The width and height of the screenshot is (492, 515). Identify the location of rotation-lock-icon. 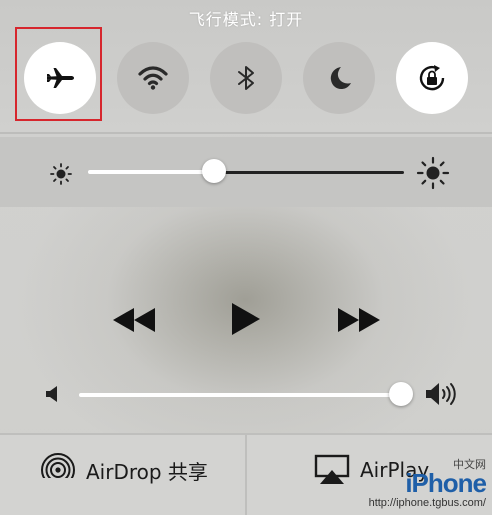
(432, 78).